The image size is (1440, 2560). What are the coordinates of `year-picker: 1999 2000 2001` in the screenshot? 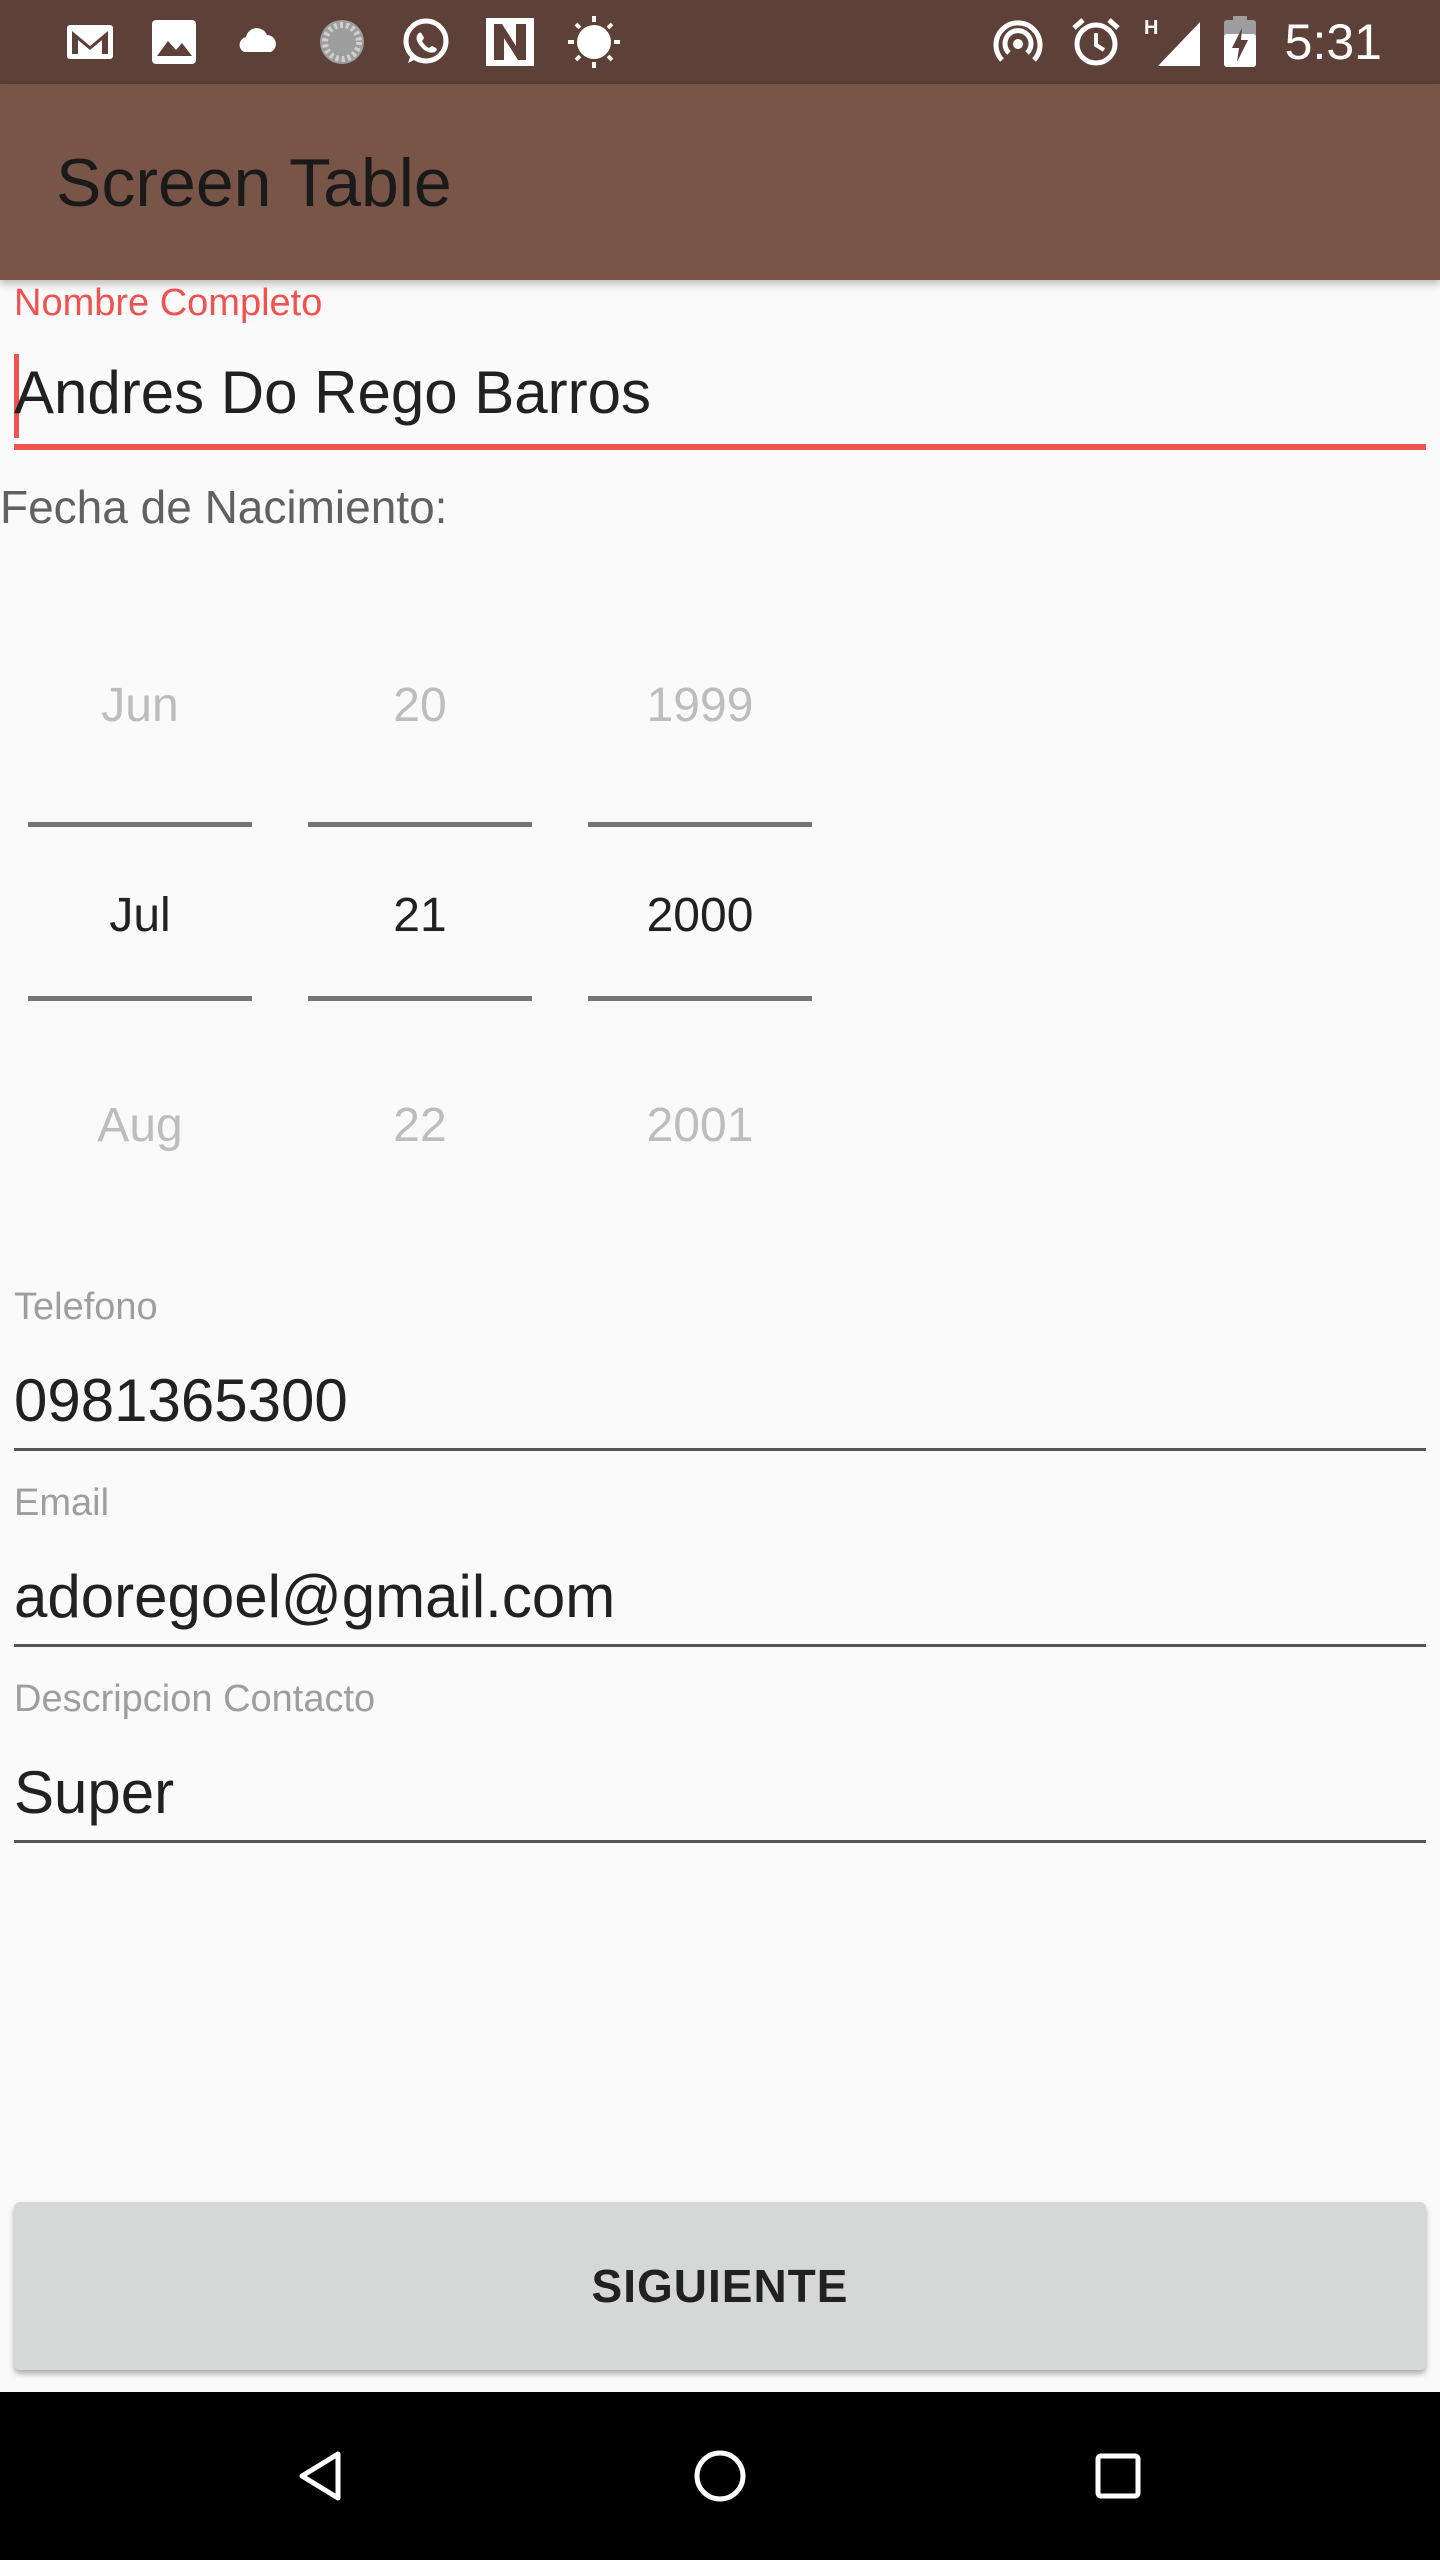 It's located at (700, 960).